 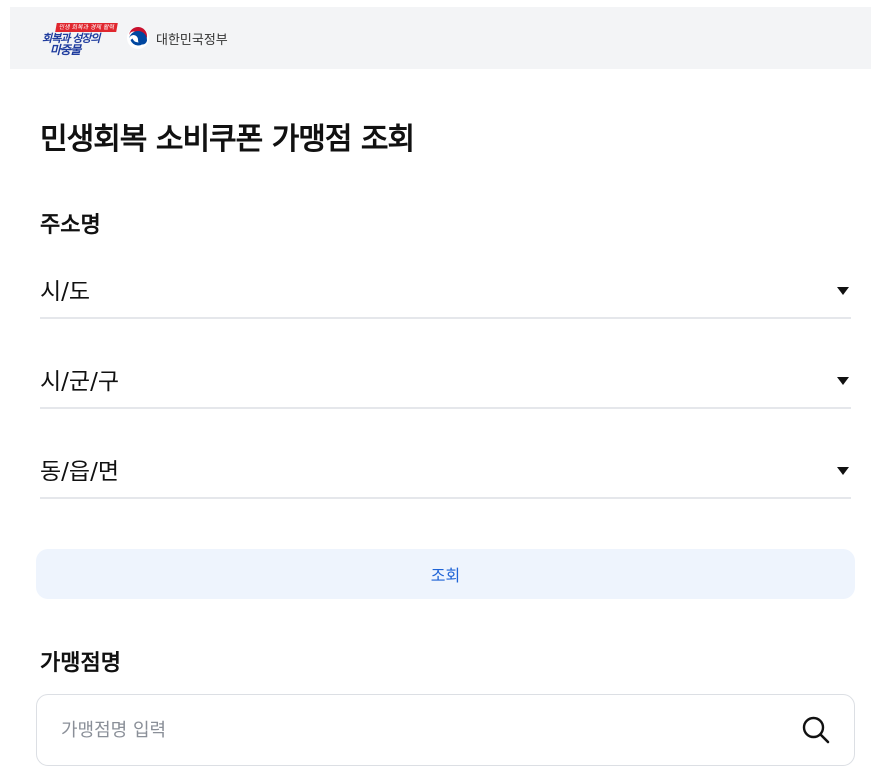 What do you see at coordinates (65, 50) in the screenshot?
I see `campaign-logo-line2: 마중물` at bounding box center [65, 50].